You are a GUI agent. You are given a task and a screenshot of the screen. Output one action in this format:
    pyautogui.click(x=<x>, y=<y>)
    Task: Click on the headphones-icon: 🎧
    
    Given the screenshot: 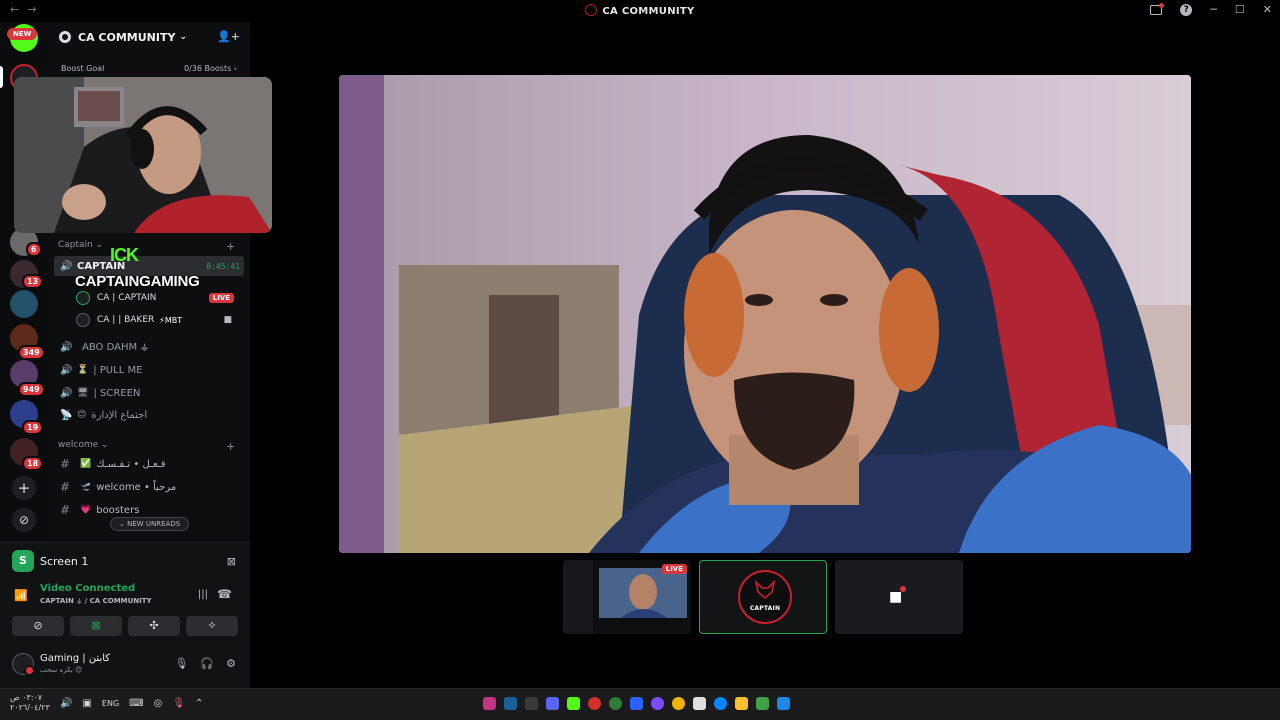 What is the action you would take?
    pyautogui.click(x=207, y=663)
    